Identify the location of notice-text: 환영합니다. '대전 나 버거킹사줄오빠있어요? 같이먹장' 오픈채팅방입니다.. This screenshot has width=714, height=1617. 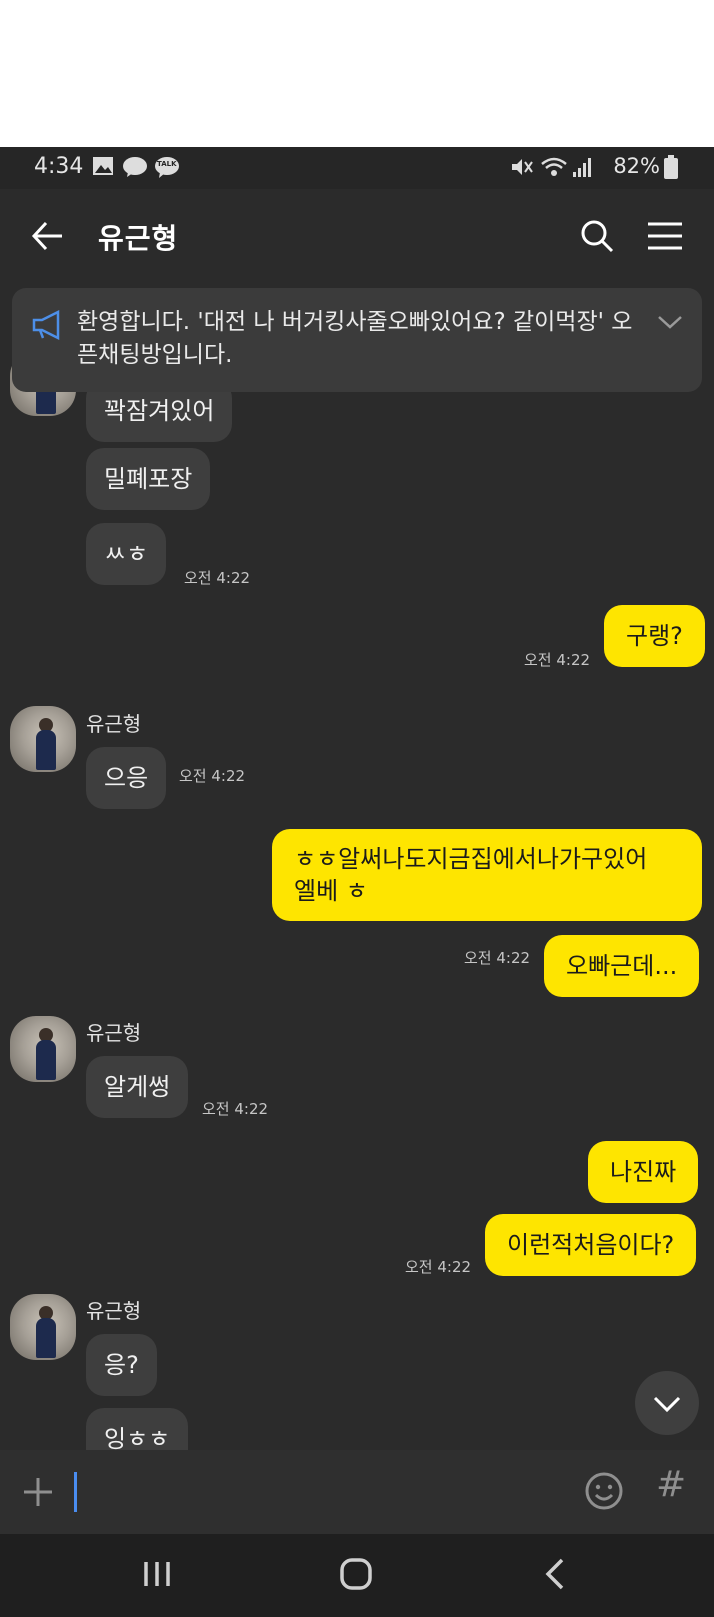
(355, 338).